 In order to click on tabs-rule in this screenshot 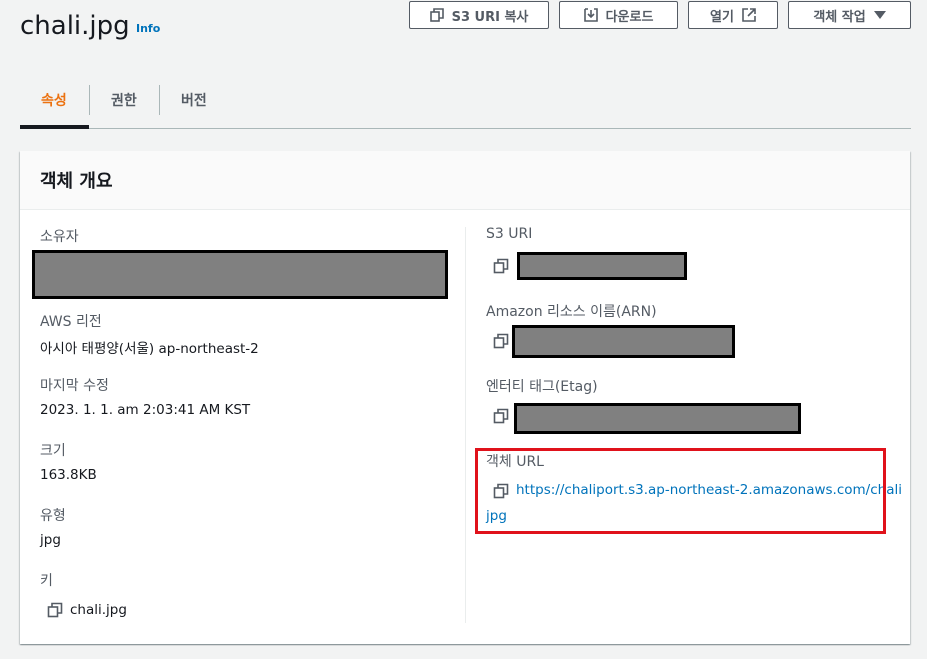, I will do `click(465, 128)`.